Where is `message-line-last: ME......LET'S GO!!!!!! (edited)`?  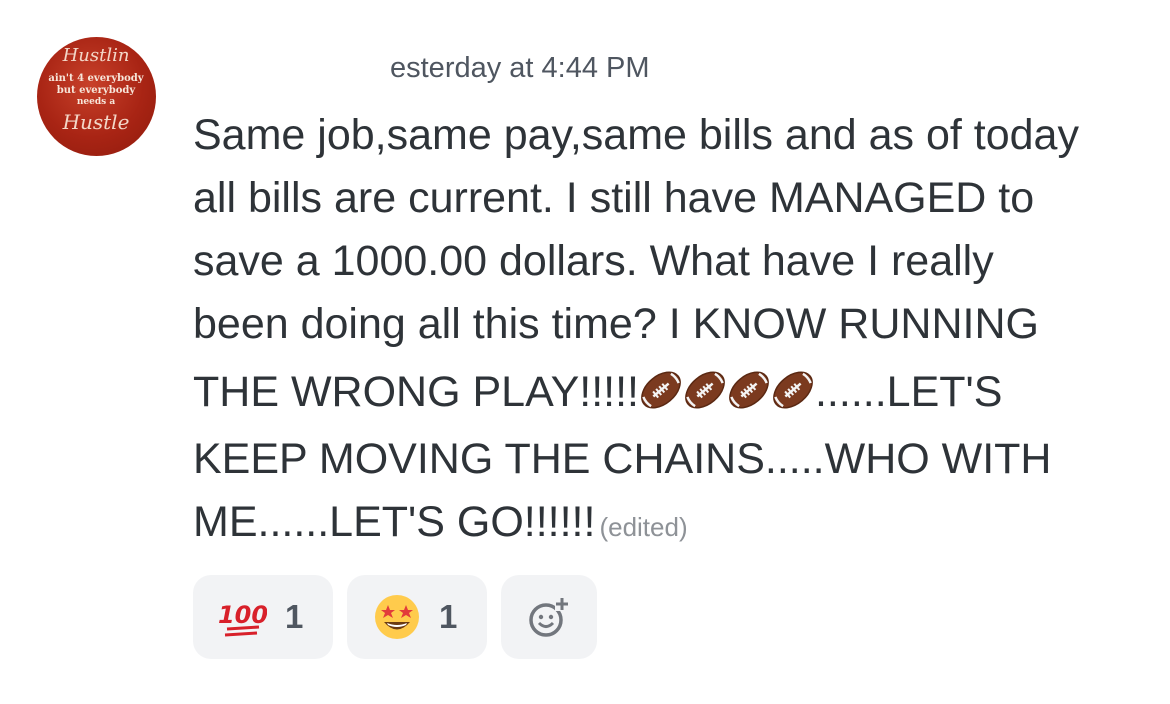
message-line-last: ME......LET'S GO!!!!!! (edited) is located at coordinates (668, 522).